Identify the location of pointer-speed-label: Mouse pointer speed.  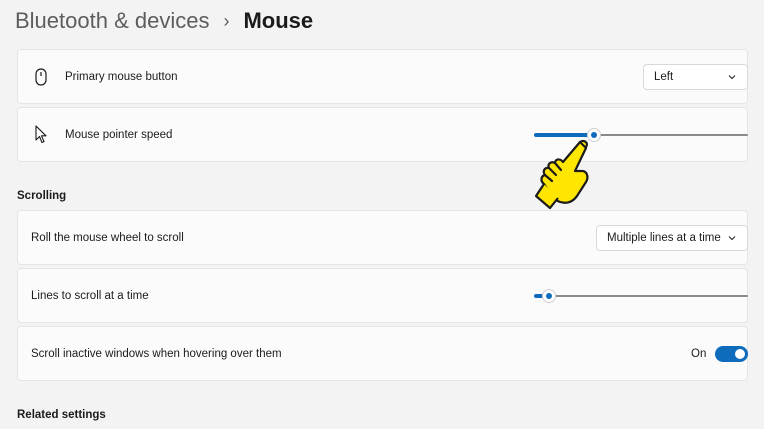
(119, 135).